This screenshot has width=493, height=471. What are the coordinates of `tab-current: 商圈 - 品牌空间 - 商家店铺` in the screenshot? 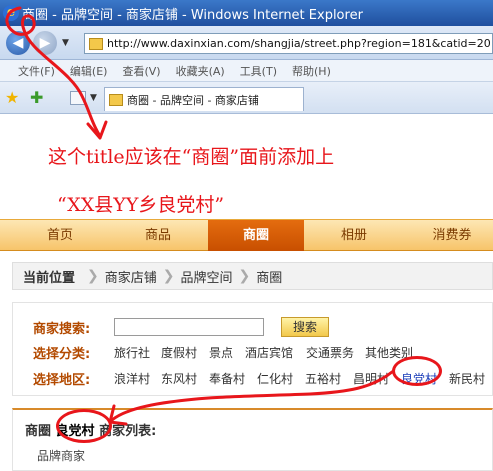 It's located at (204, 99).